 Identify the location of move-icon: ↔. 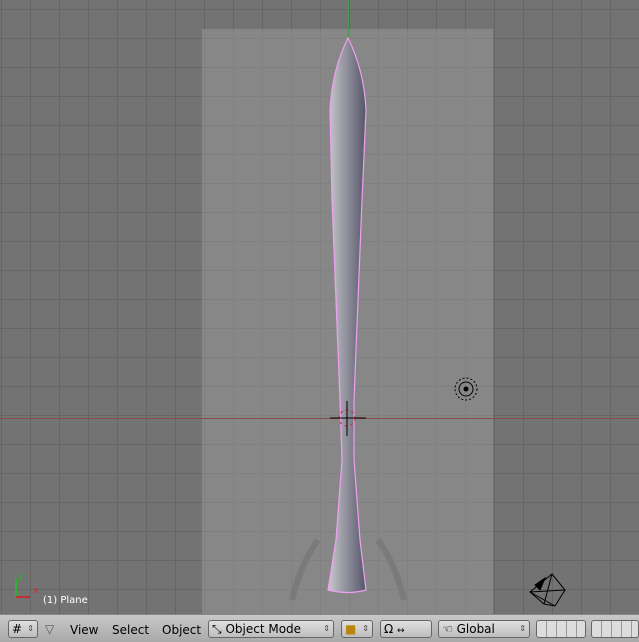
(401, 631).